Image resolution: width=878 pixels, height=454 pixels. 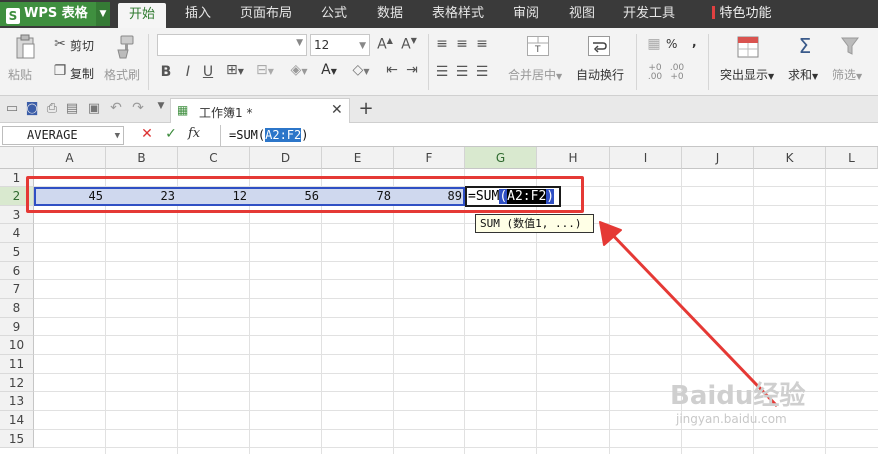 What do you see at coordinates (738, 396) in the screenshot?
I see `watermark-brand: Baidu经验` at bounding box center [738, 396].